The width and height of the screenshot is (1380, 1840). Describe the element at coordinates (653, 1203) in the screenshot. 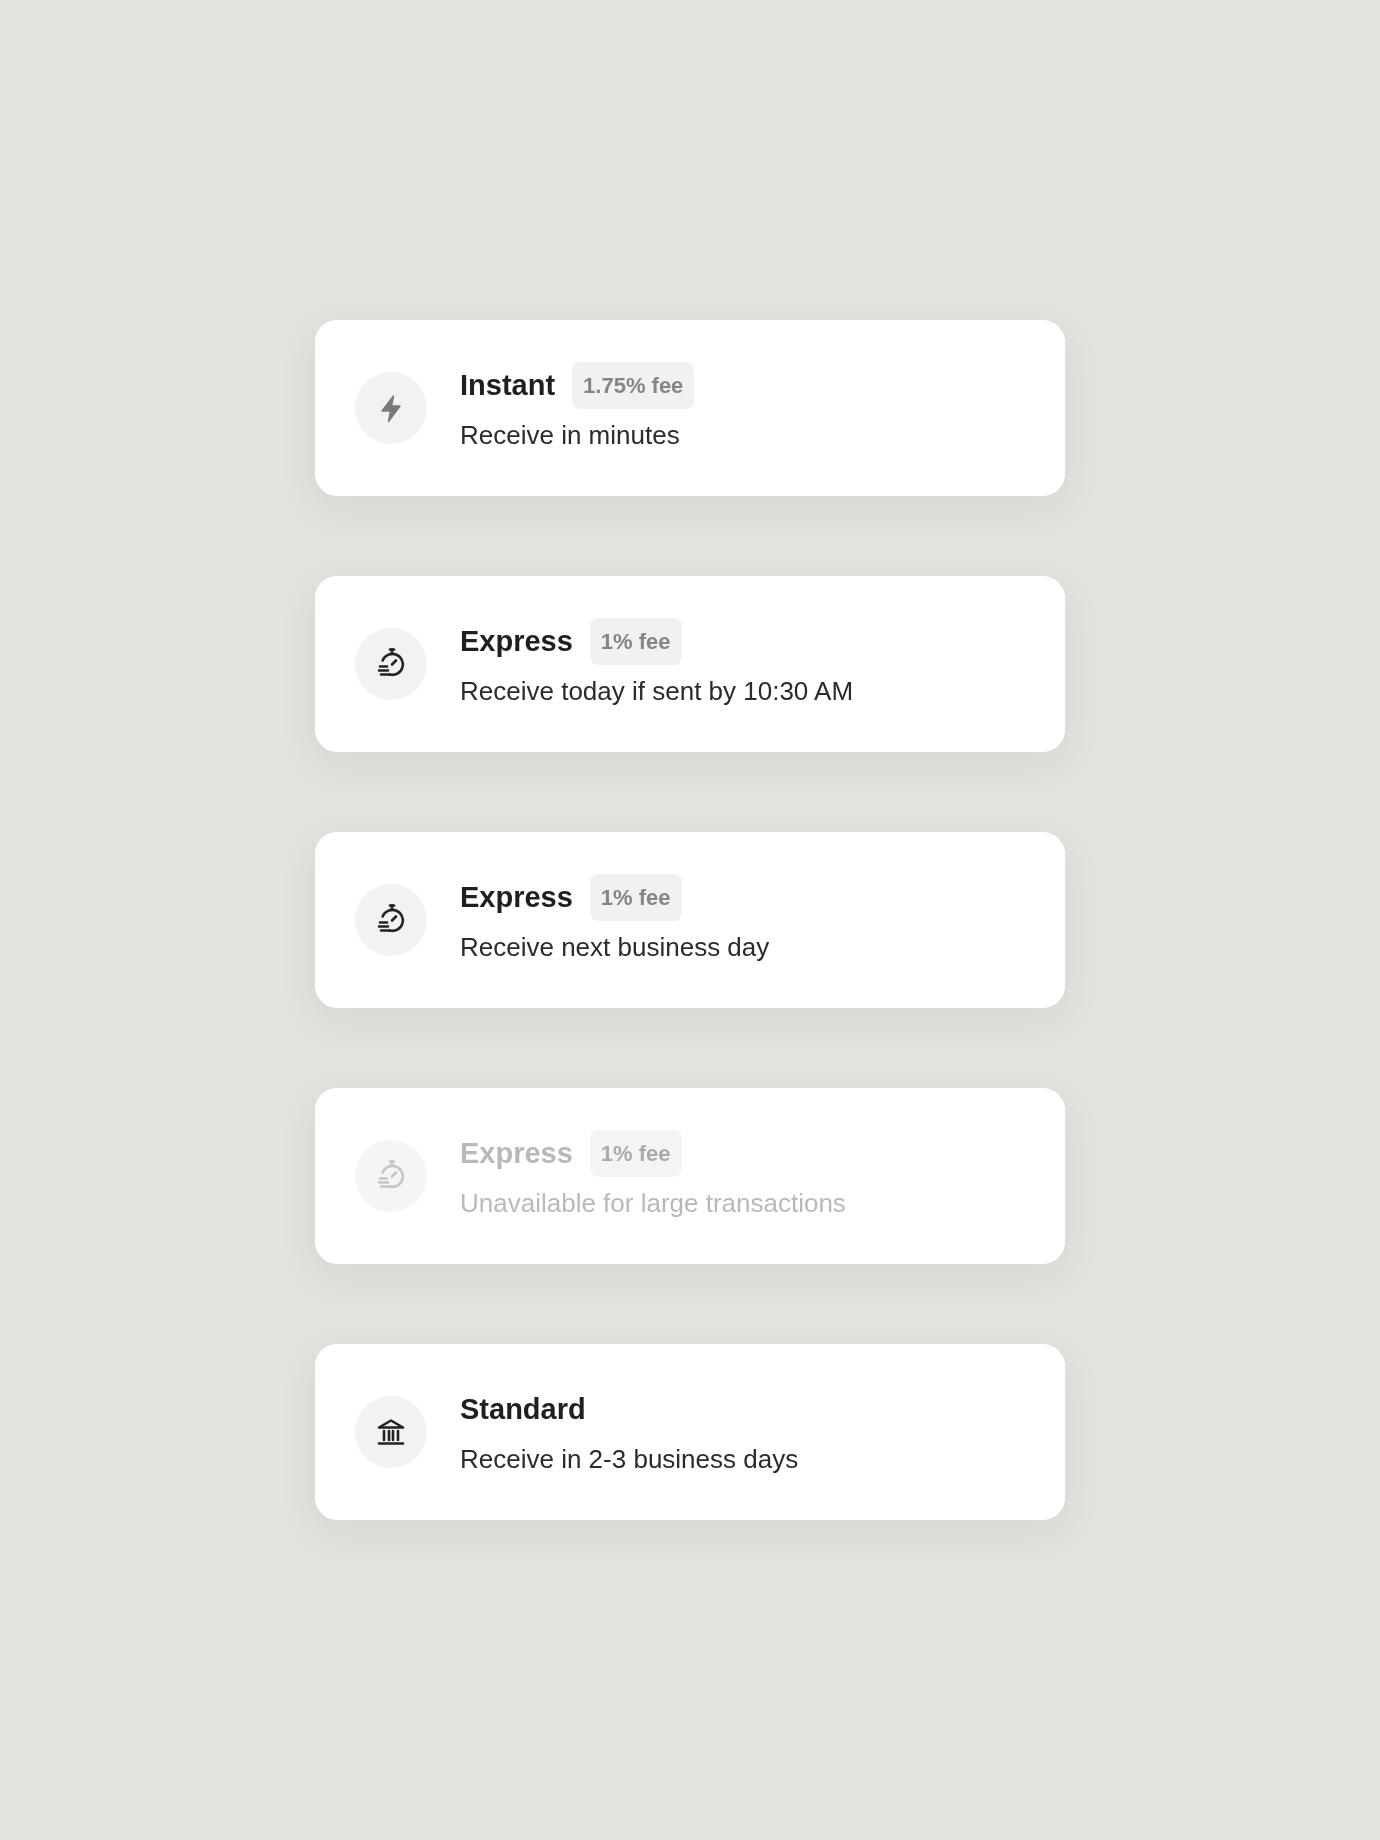

I see `option-description: Unavailable for large transactions` at that location.